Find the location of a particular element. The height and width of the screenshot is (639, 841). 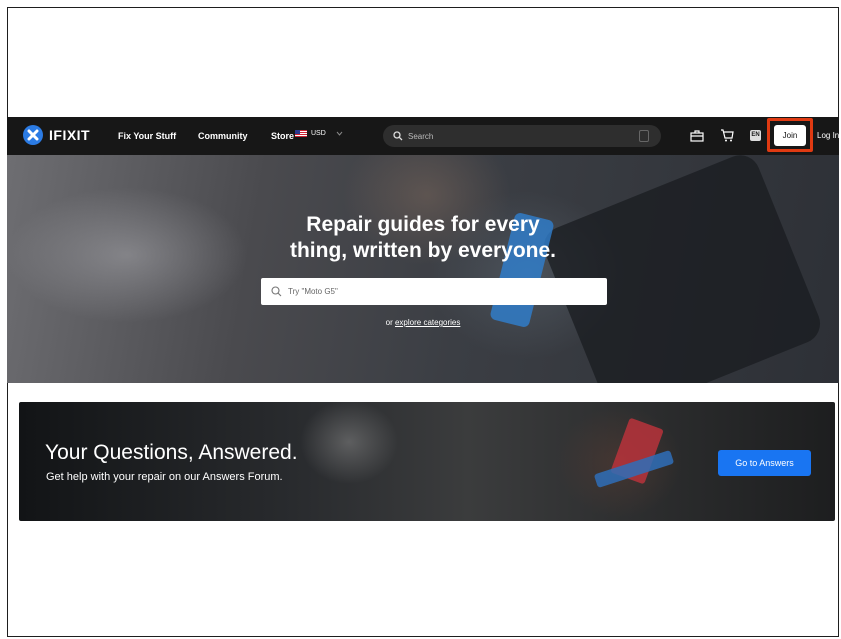

explore-categories: or explore categories is located at coordinates (423, 322).